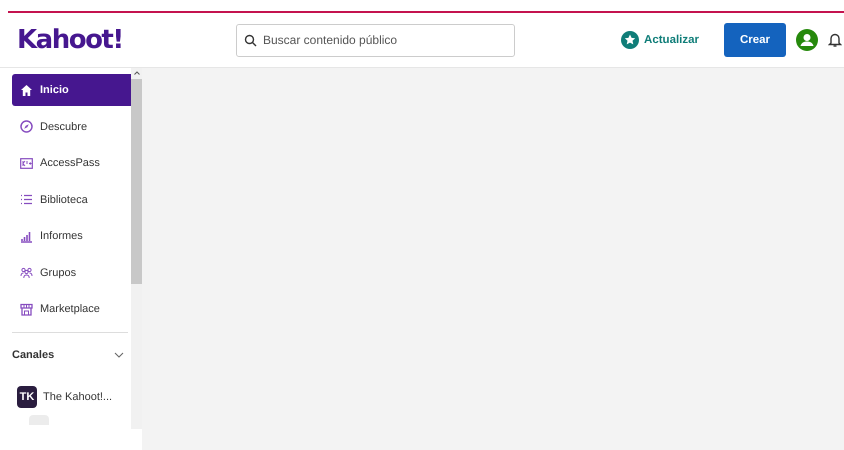  I want to click on upgrade-button: Actualizar, so click(660, 40).